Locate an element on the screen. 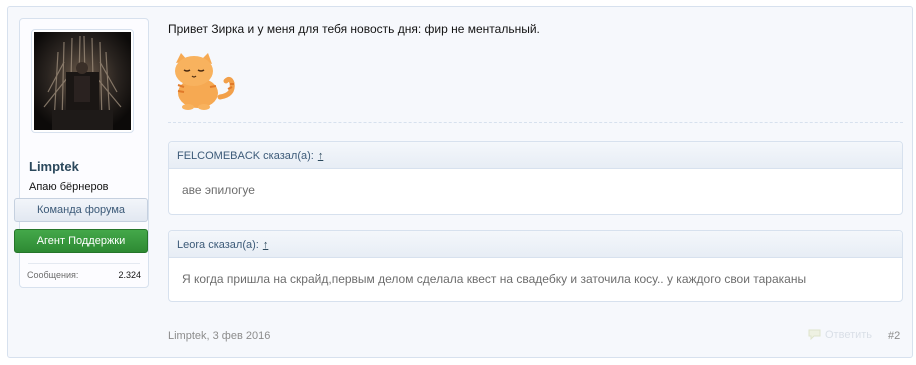  quote-header: Leora сказал(а): ↑ is located at coordinates (535, 244).